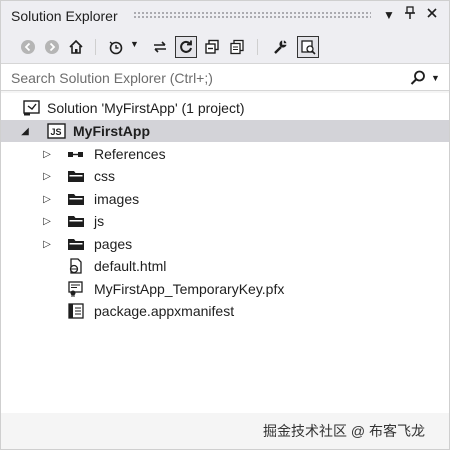 This screenshot has width=450, height=450. I want to click on search-box: ▼, so click(225, 77).